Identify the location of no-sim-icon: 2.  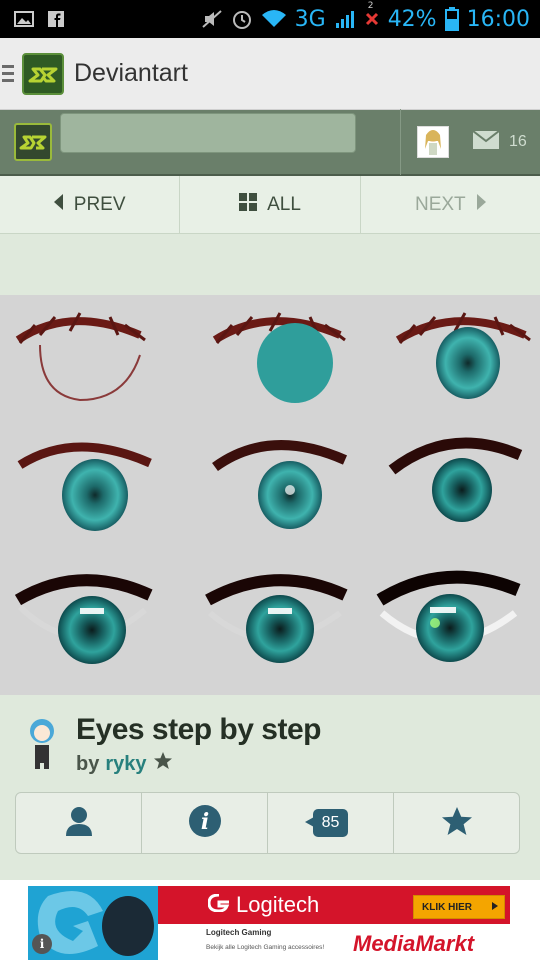
(372, 14).